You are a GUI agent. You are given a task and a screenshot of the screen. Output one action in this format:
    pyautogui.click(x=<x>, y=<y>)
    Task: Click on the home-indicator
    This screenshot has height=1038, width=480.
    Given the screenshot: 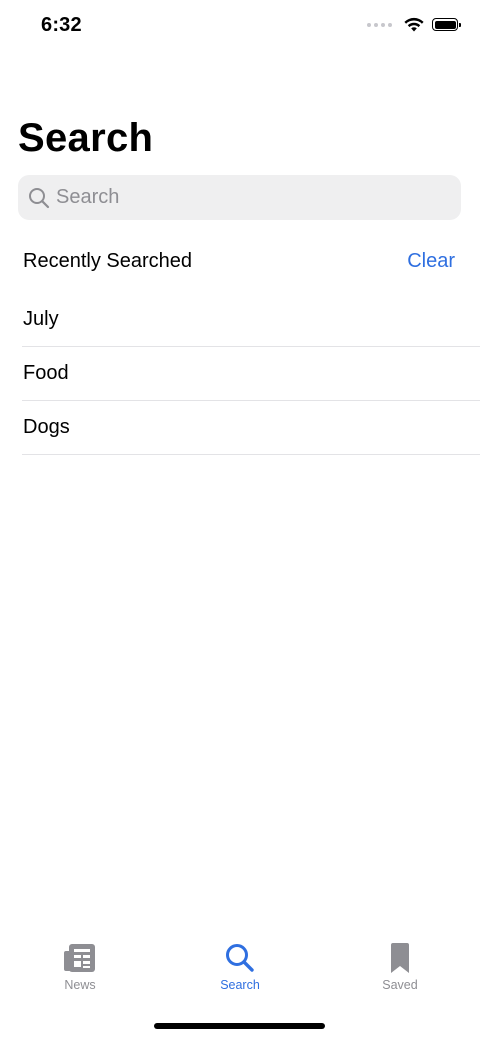 What is the action you would take?
    pyautogui.click(x=239, y=1026)
    